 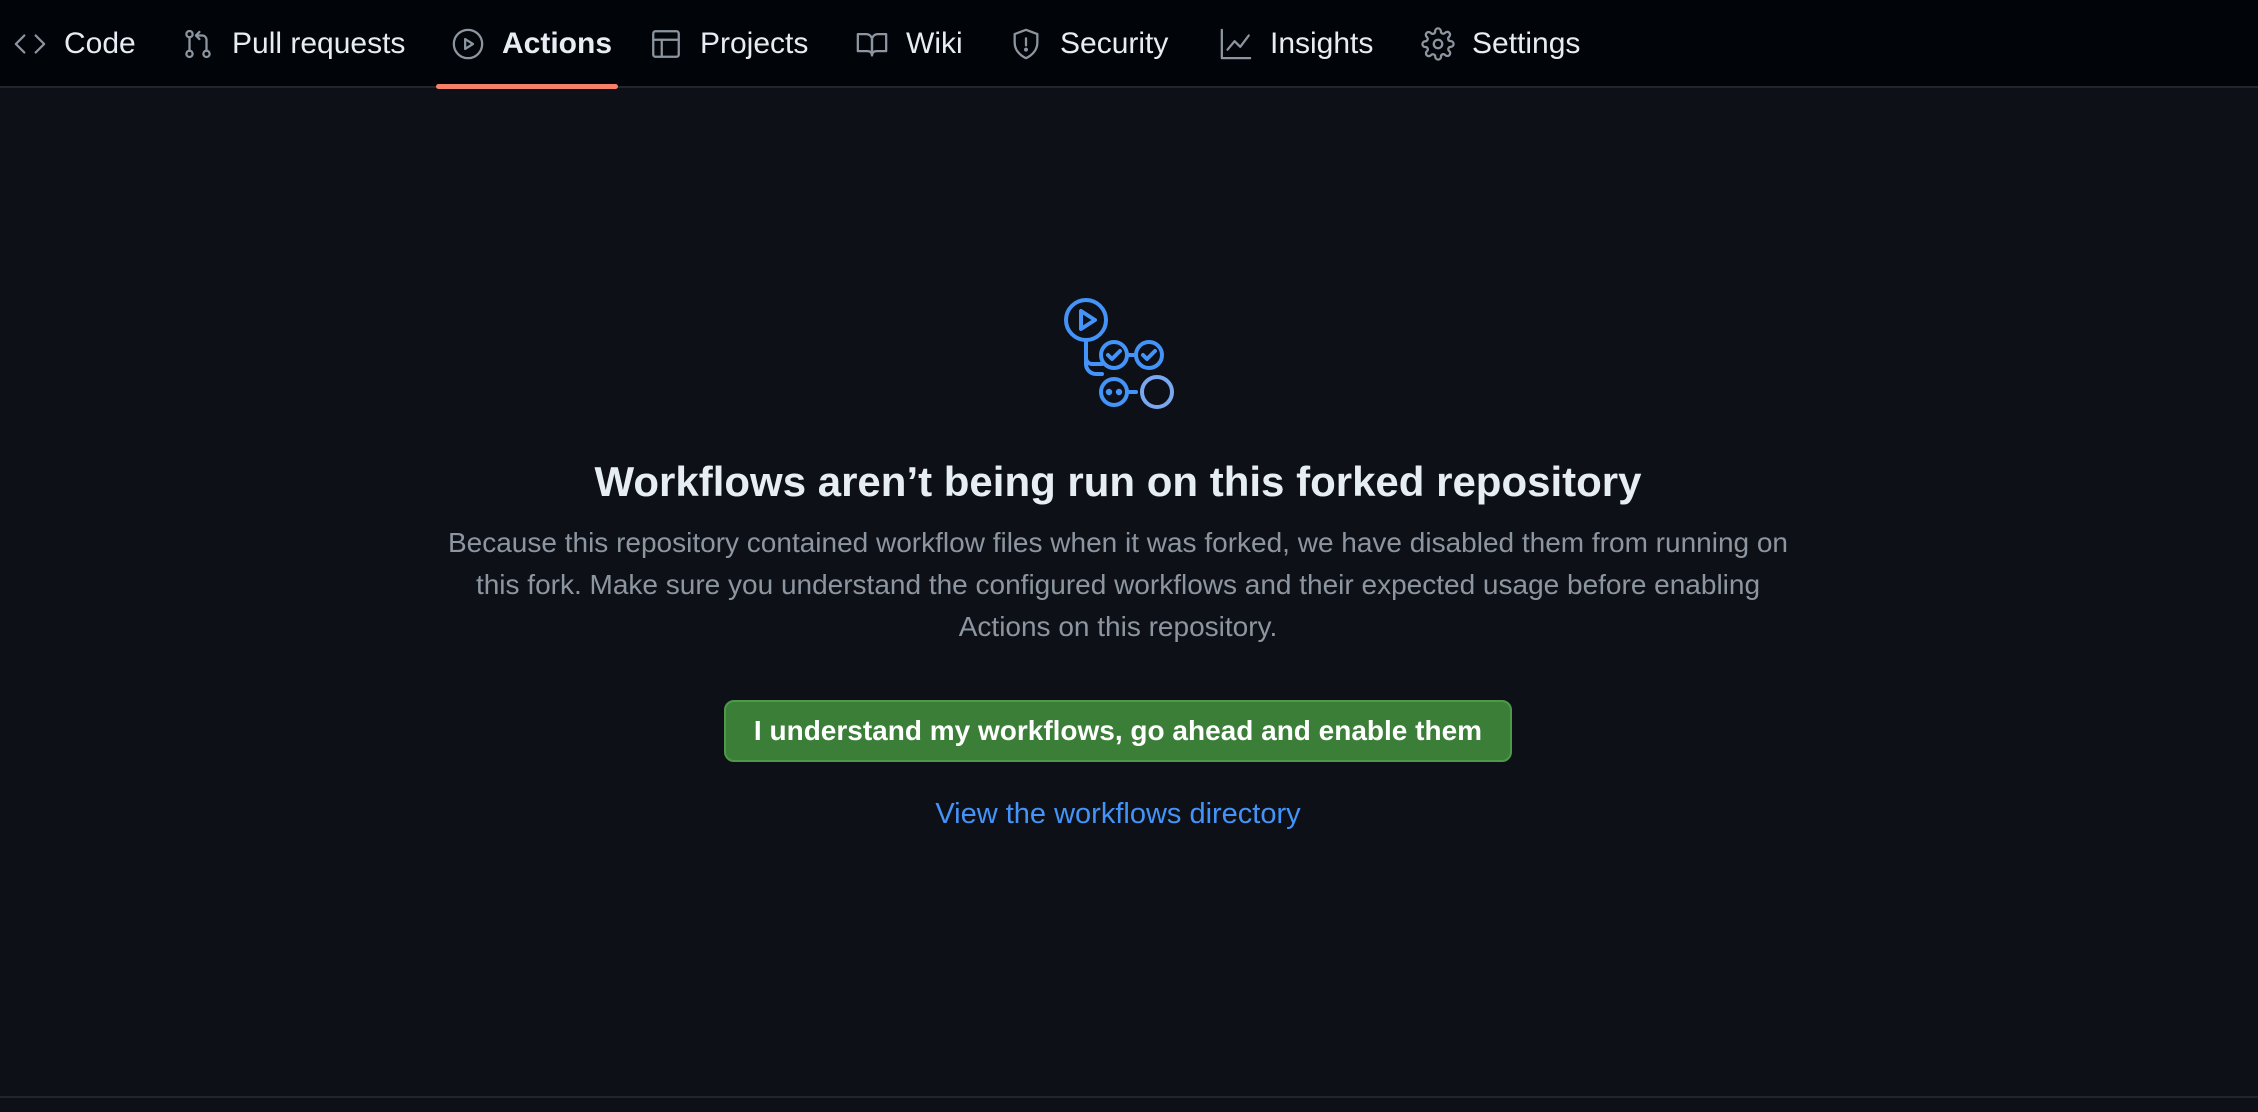 I want to click on tab-wiki: Wiki, so click(x=908, y=44).